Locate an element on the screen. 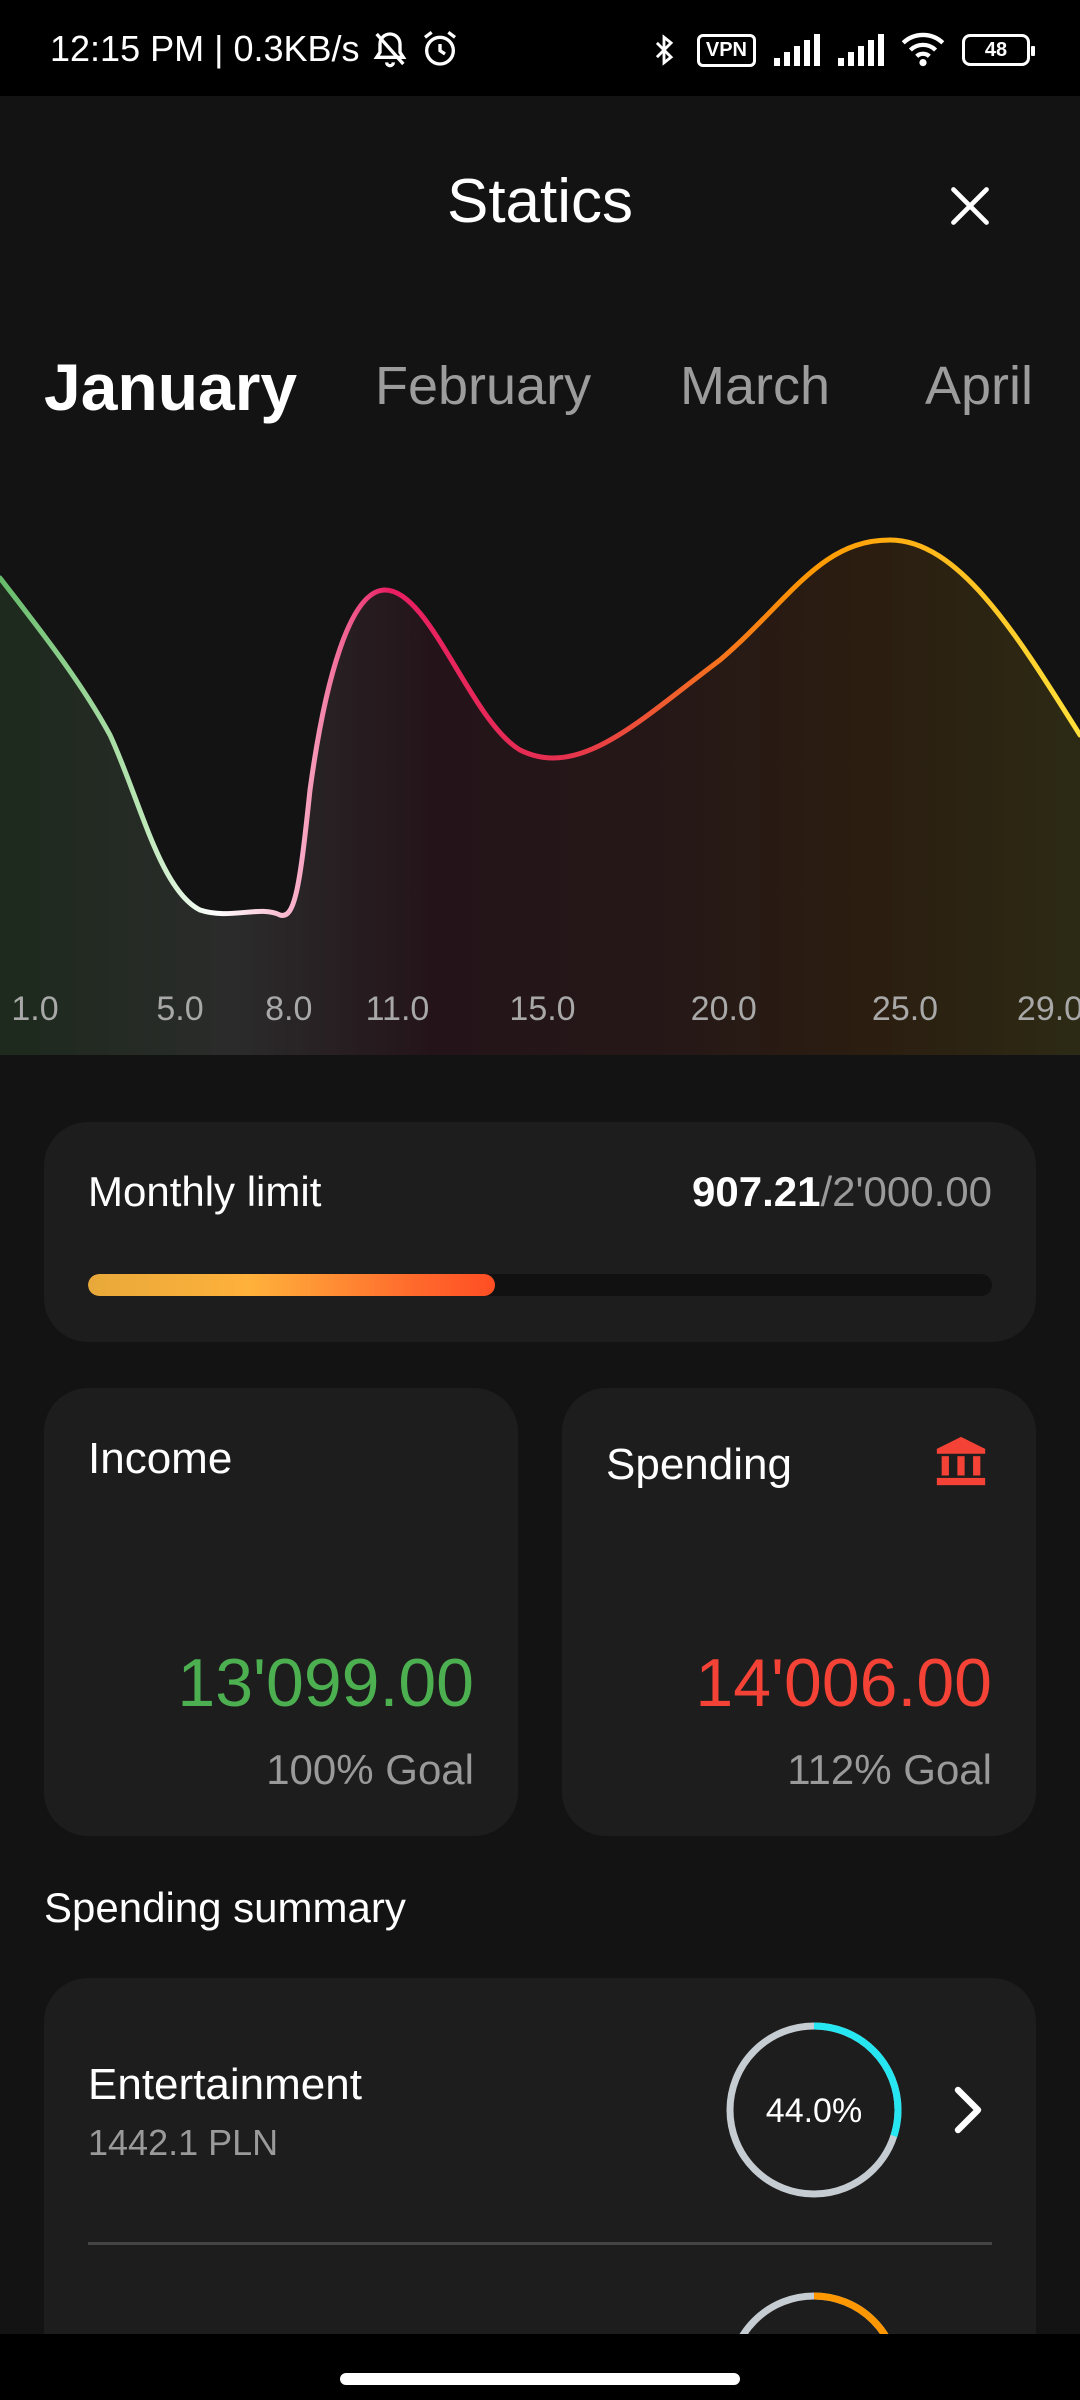 This screenshot has width=1080, height=2400. x-tick-label: 5.0 is located at coordinates (179, 1009).